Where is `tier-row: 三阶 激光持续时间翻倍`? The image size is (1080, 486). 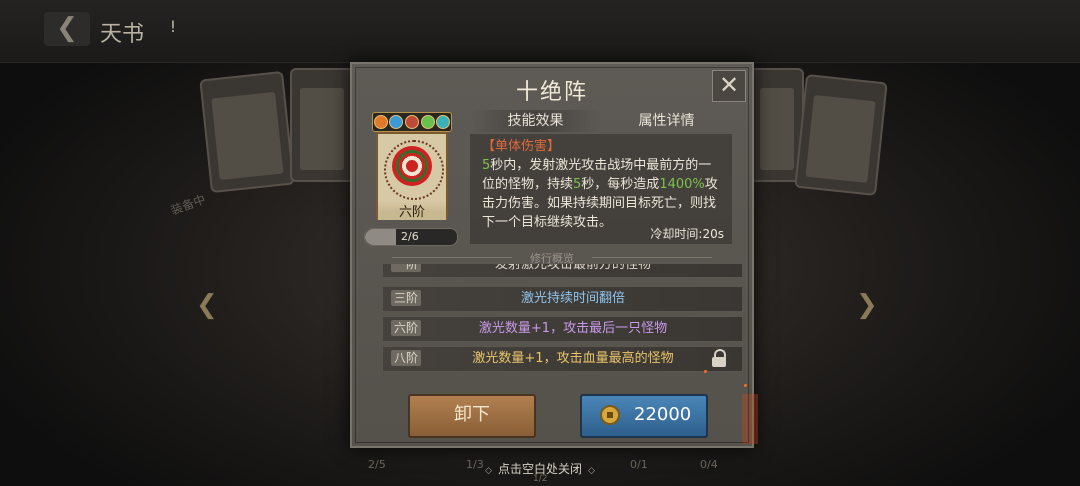
tier-row: 三阶 激光持续时间翻倍 is located at coordinates (562, 299).